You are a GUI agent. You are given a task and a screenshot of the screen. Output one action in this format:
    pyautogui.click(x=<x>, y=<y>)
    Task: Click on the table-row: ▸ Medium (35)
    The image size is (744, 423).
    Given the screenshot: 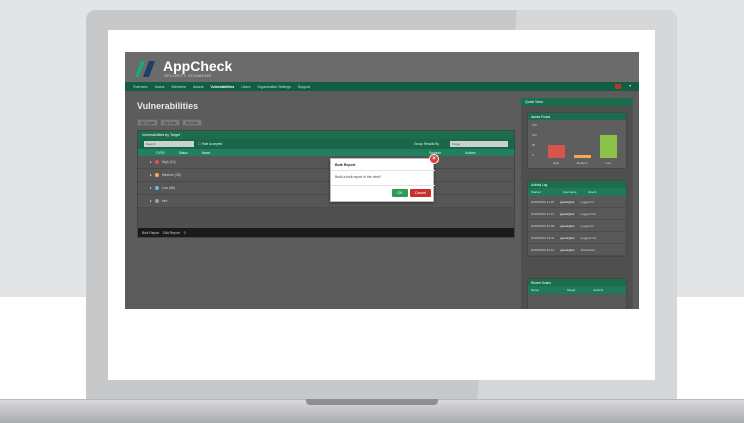 What is the action you would take?
    pyautogui.click(x=326, y=175)
    